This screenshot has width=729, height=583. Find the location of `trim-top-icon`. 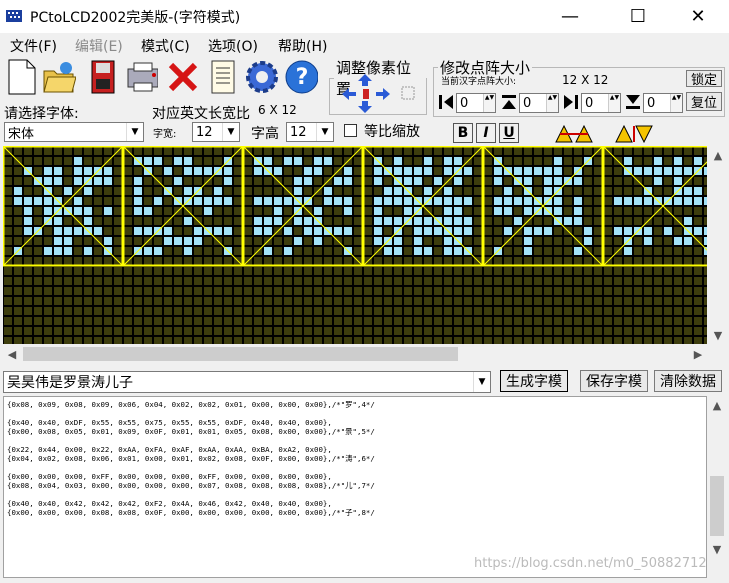

trim-top-icon is located at coordinates (509, 102).